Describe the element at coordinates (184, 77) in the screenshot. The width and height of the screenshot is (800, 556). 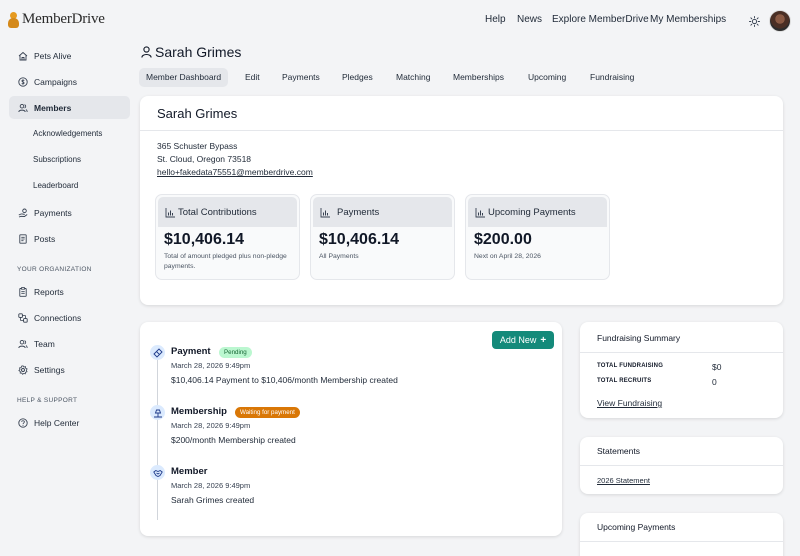
I see `tab-member-dashboard: Member Dashboard` at that location.